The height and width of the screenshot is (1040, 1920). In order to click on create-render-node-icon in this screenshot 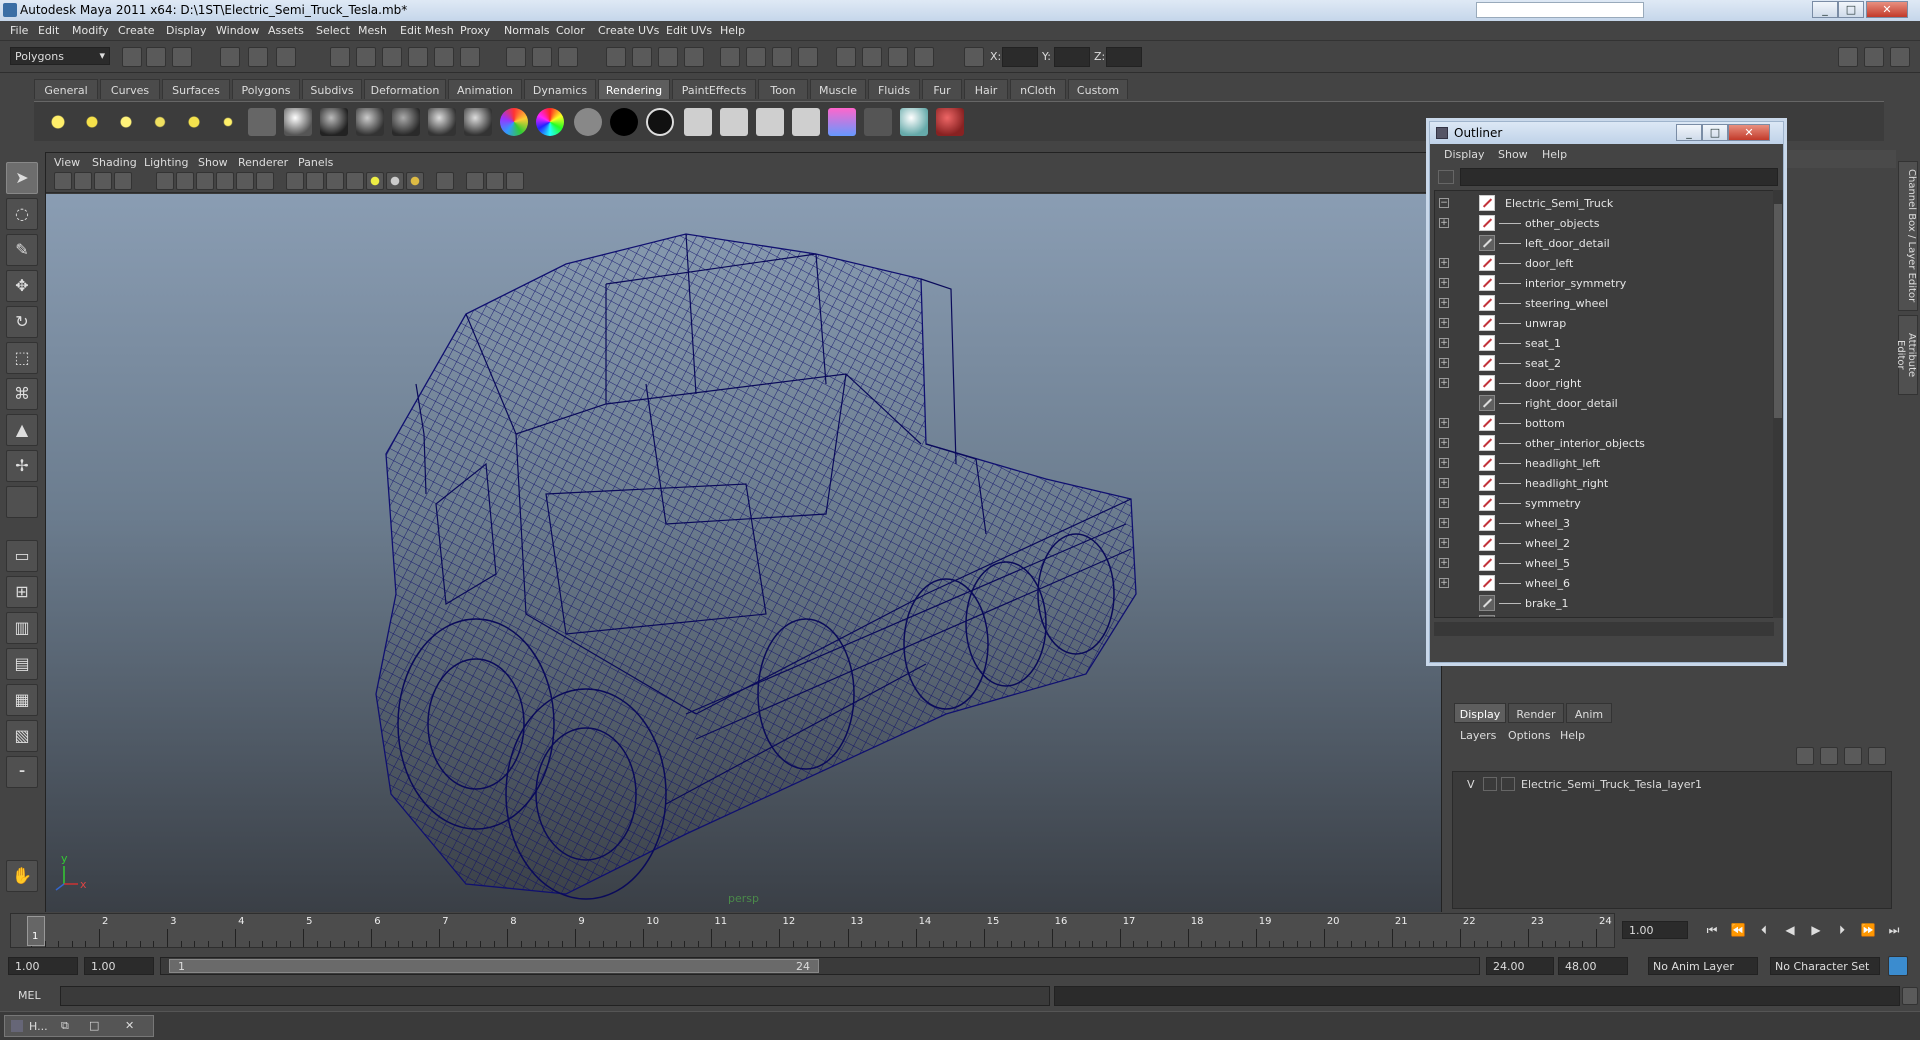, I will do `click(914, 122)`.